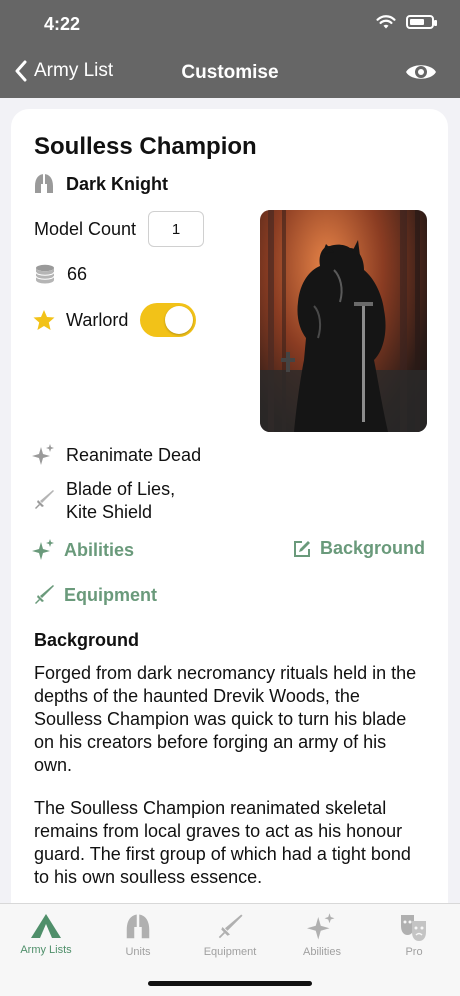  What do you see at coordinates (21, 71) in the screenshot?
I see `chevron-left-icon` at bounding box center [21, 71].